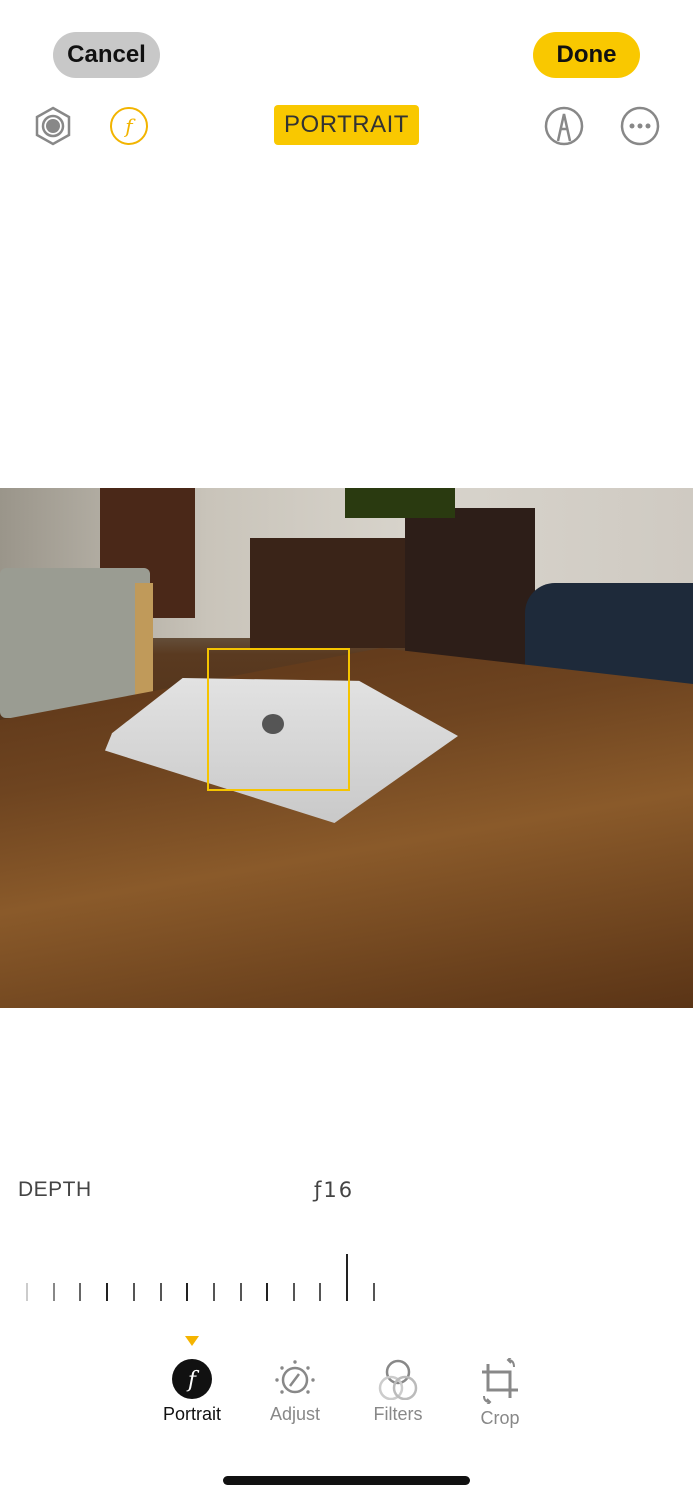 The image size is (693, 1500). What do you see at coordinates (334, 1190) in the screenshot?
I see `depth-value: ƒ16` at bounding box center [334, 1190].